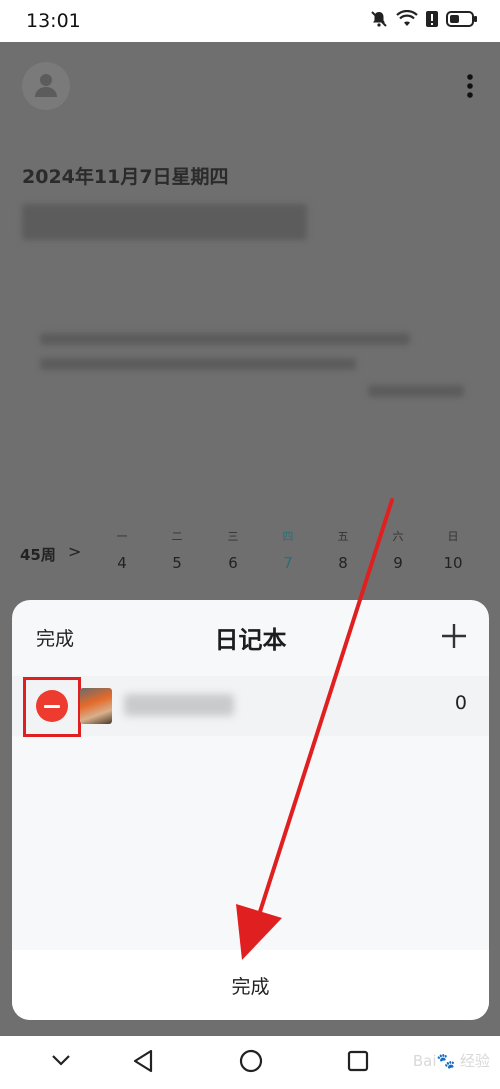 This screenshot has height=1089, width=500. Describe the element at coordinates (460, 703) in the screenshot. I see `notebook-entry-count: 0` at that location.